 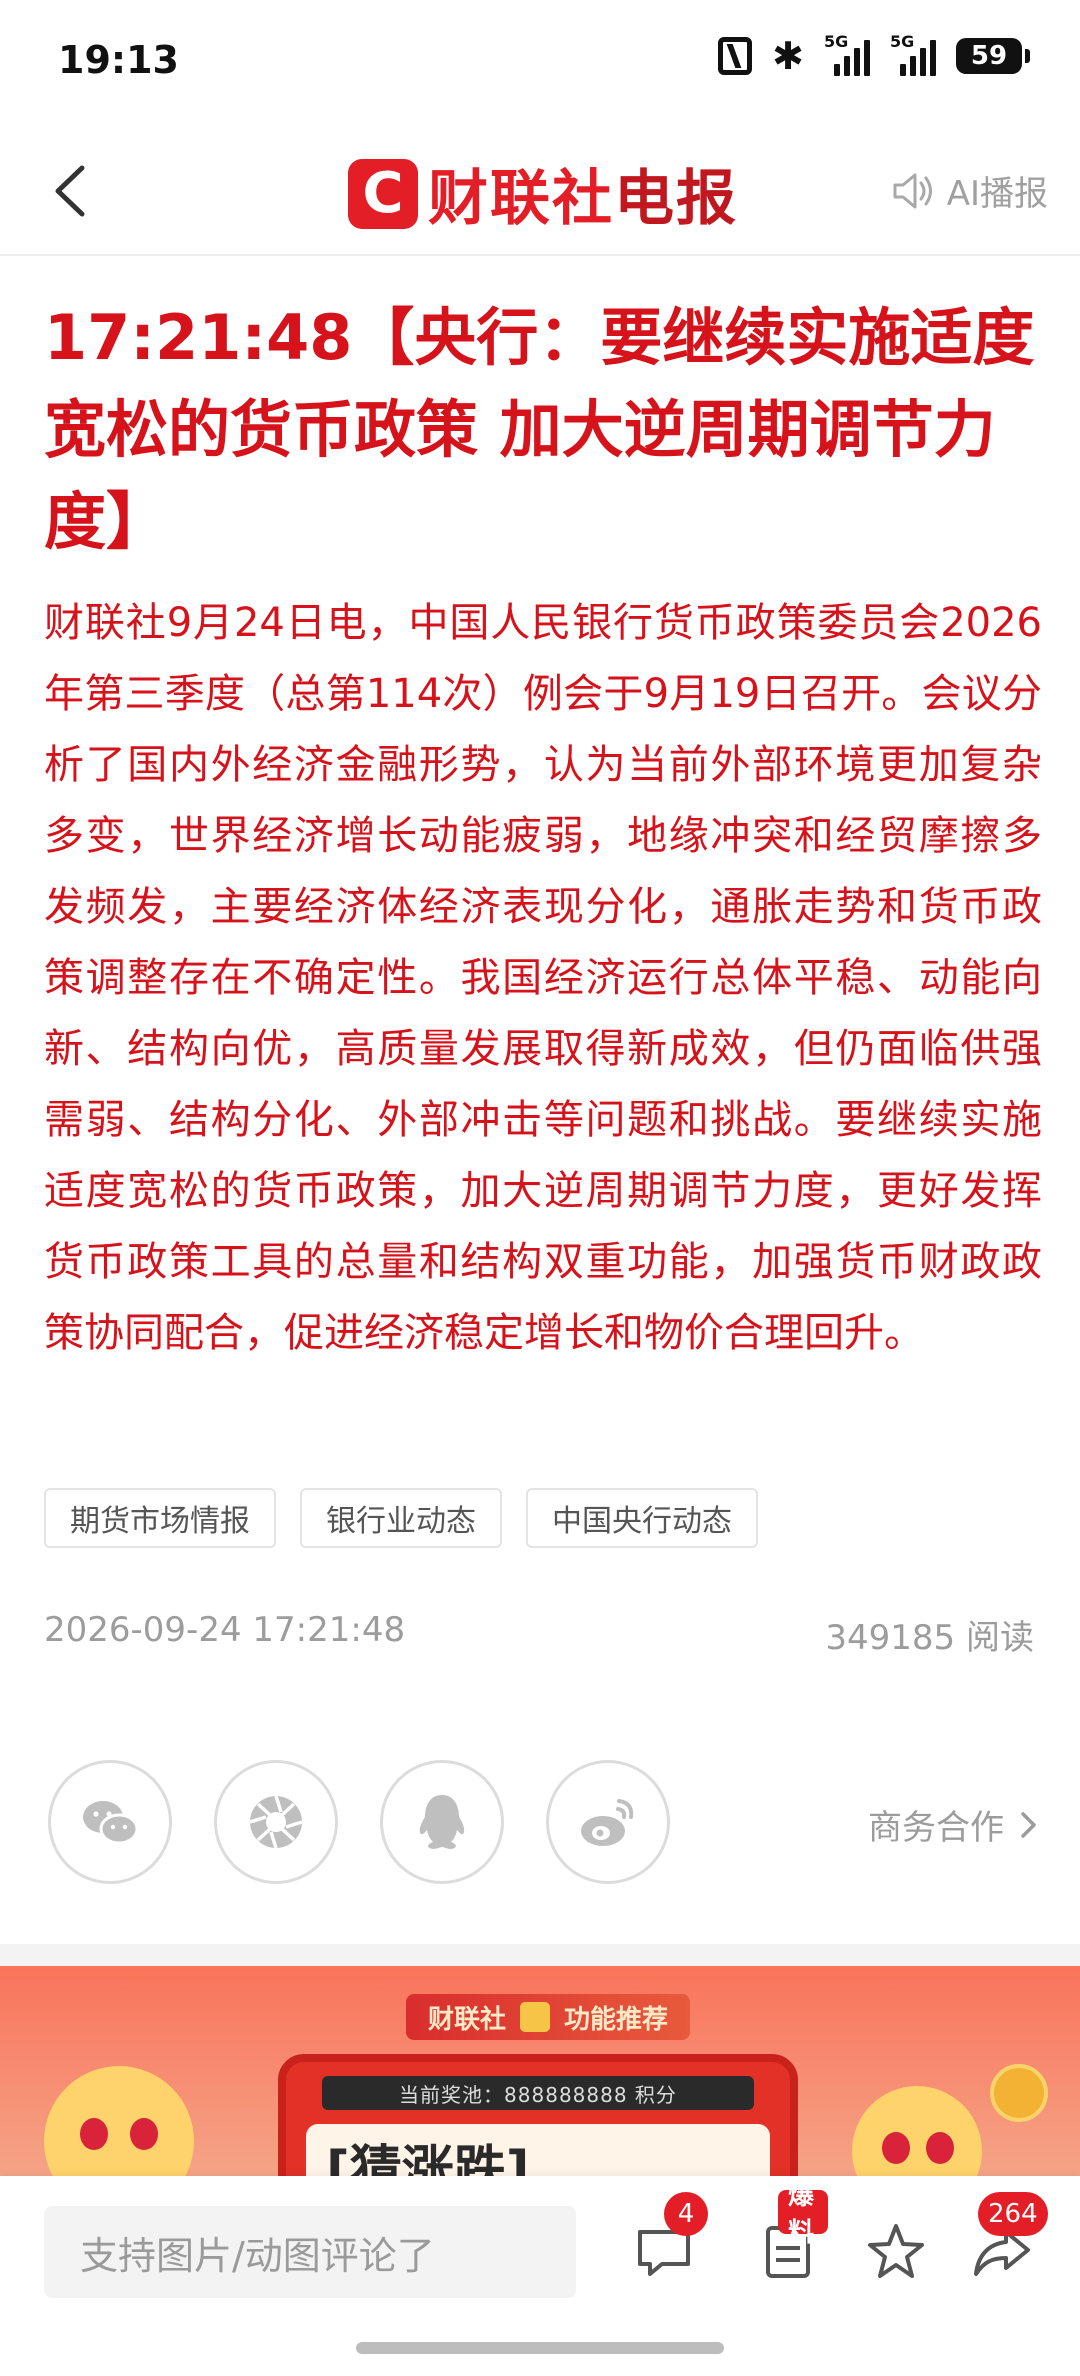 I want to click on read-count: 349185 阅读, so click(x=929, y=1638).